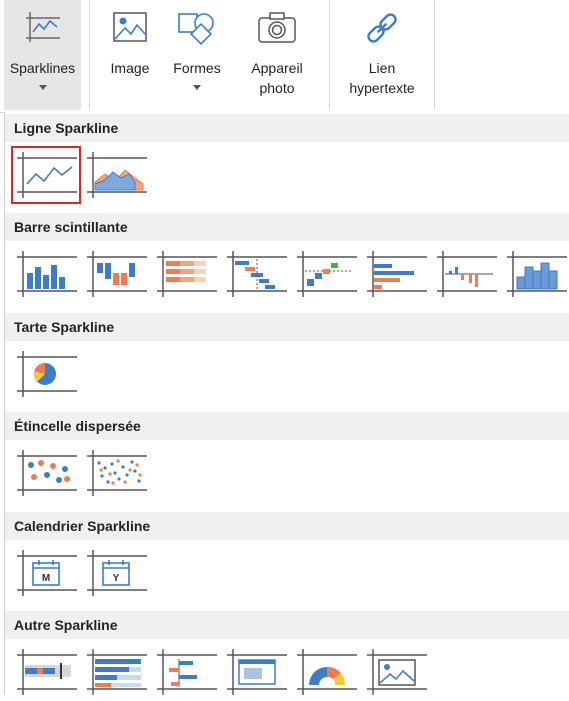 The height and width of the screenshot is (701, 569). I want to click on sparklines-button: Sparklines, so click(42, 55).